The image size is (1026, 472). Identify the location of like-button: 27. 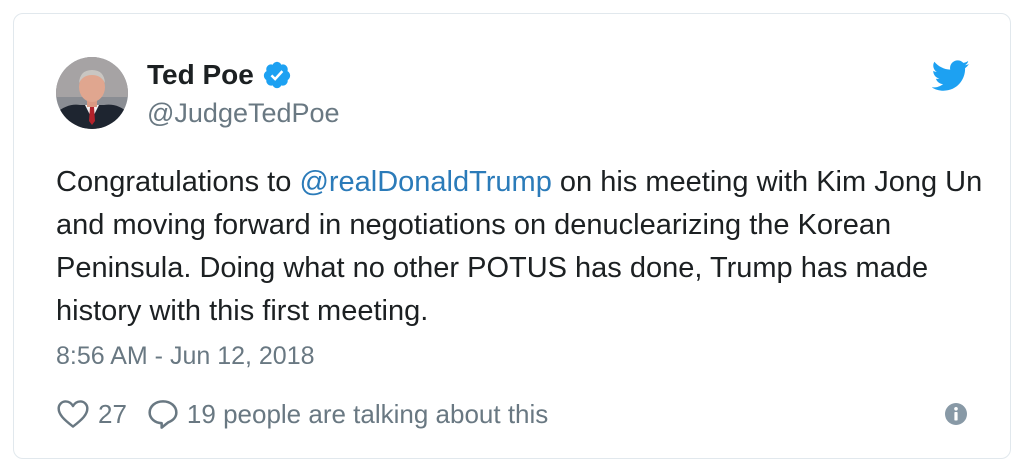
(91, 414).